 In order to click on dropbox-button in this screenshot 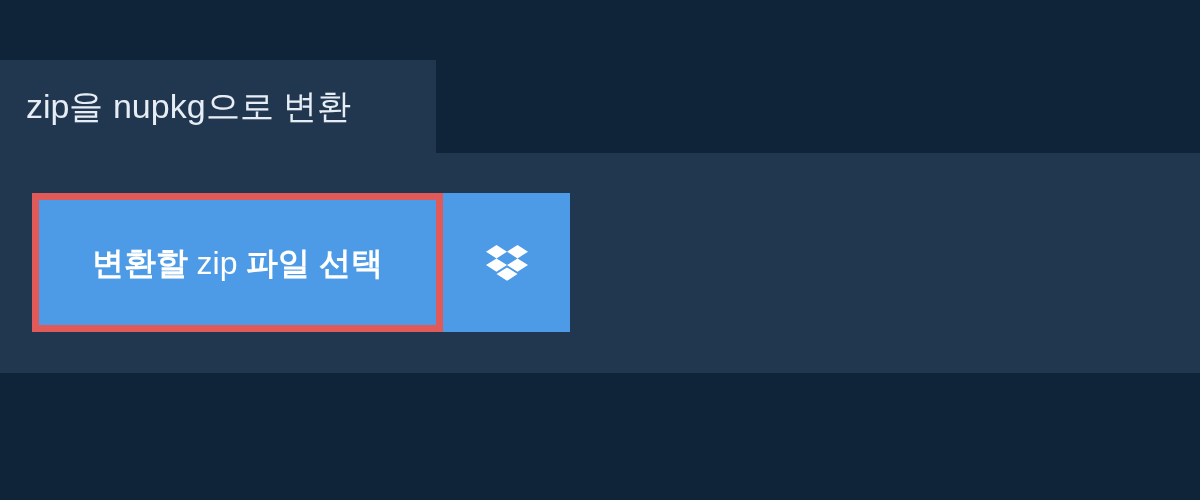, I will do `click(506, 262)`.